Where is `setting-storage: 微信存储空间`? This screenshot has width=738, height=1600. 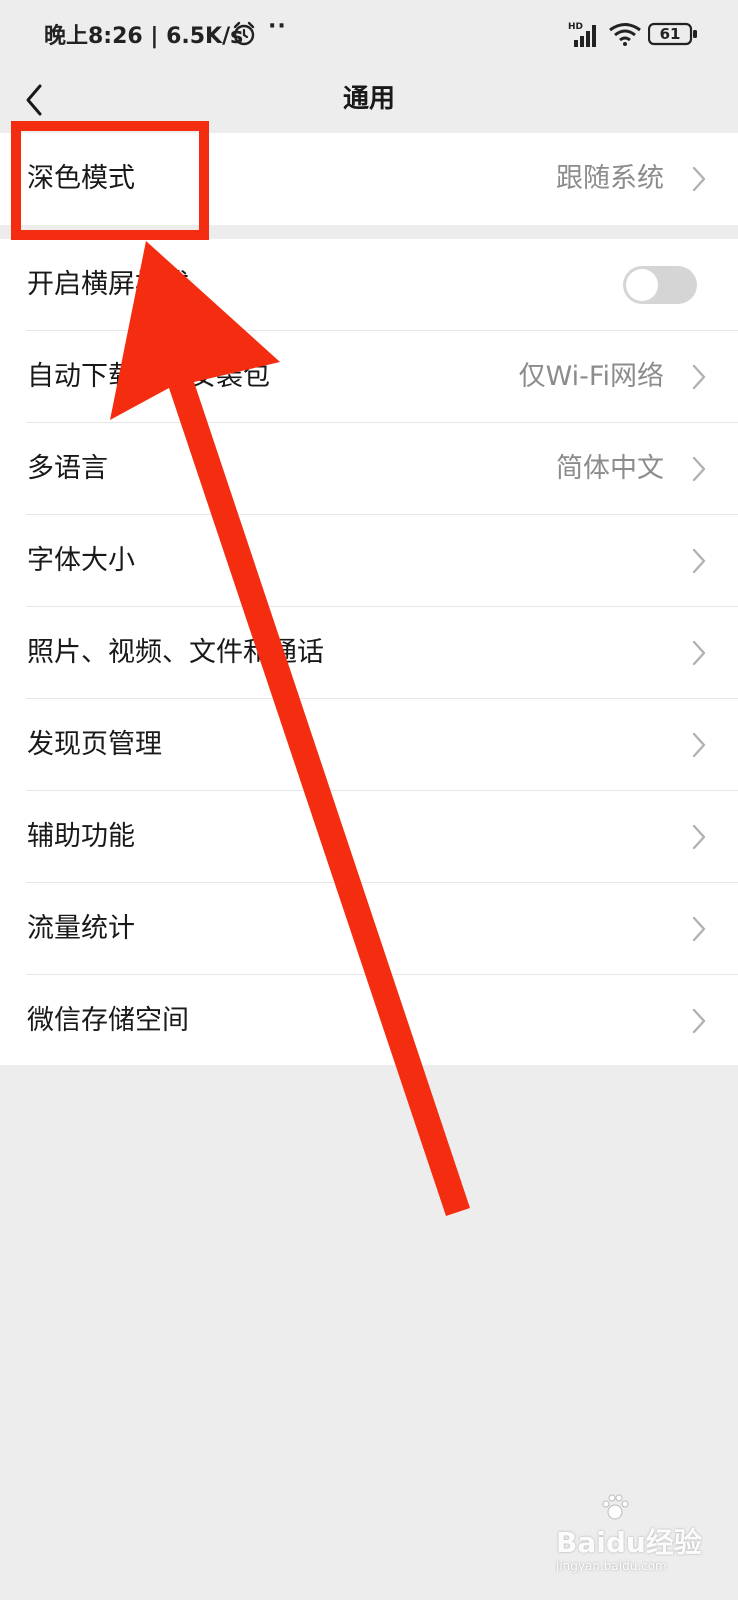
setting-storage: 微信存储空间 is located at coordinates (369, 1021).